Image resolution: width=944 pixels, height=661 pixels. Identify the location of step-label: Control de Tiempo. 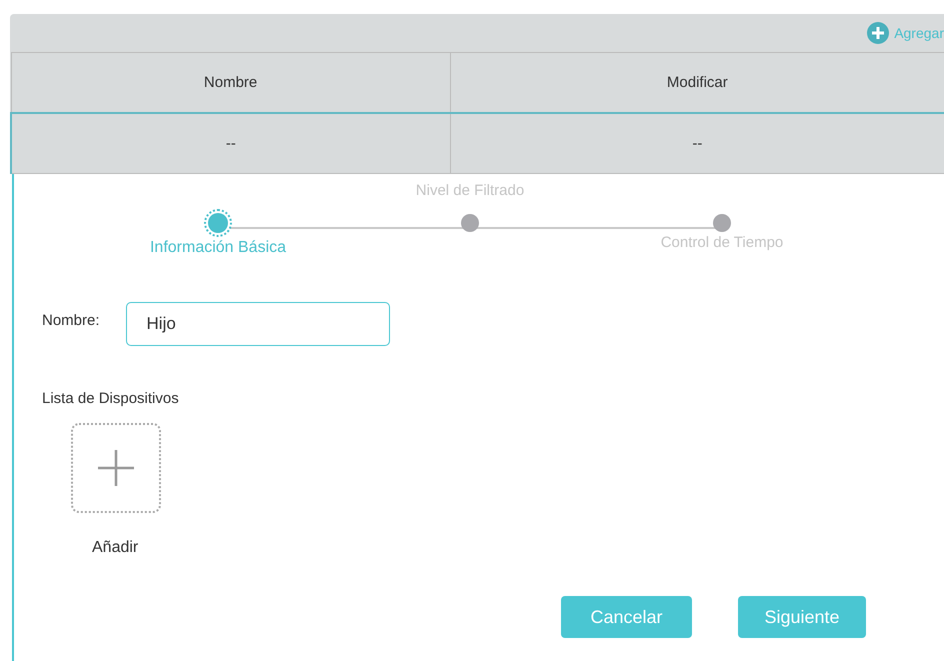
(722, 242).